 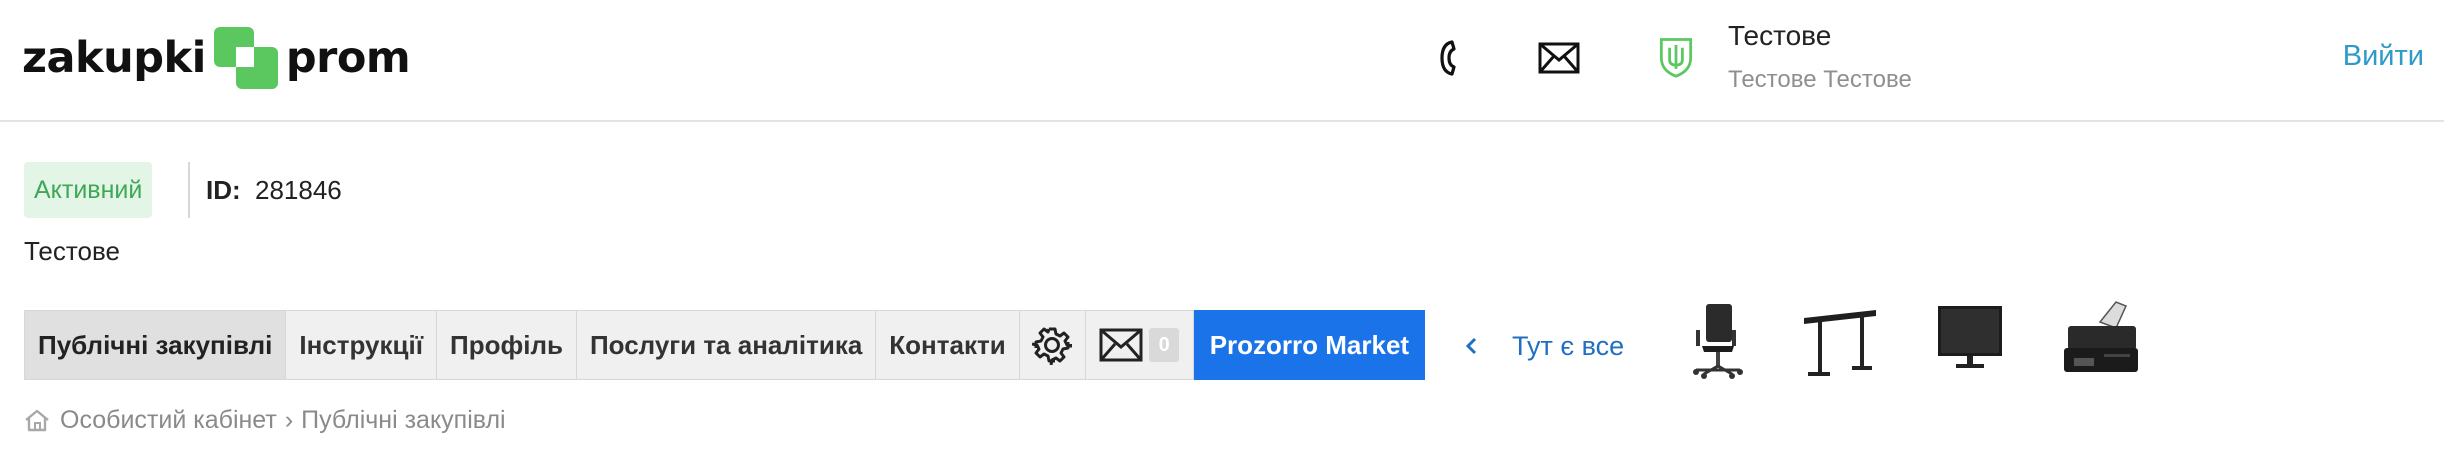 What do you see at coordinates (155, 345) in the screenshot?
I see `nav-public-procurement: Публічні закупівлі` at bounding box center [155, 345].